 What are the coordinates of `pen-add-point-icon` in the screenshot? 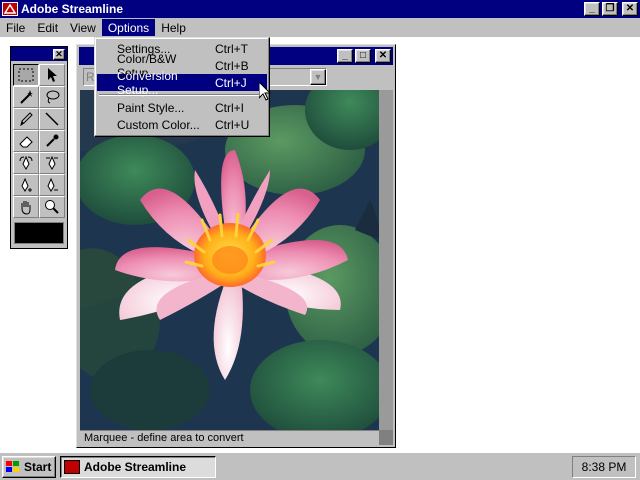 It's located at (26, 185).